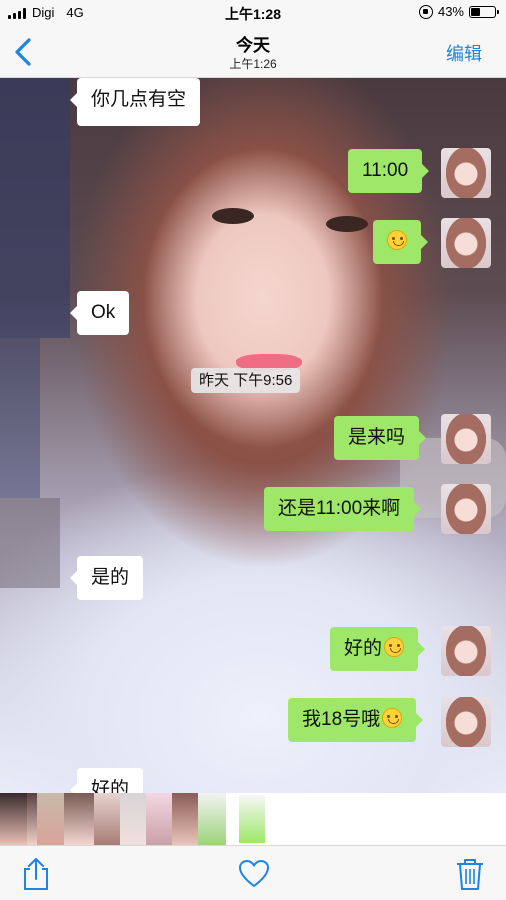  I want to click on edit-button: 编辑, so click(464, 53).